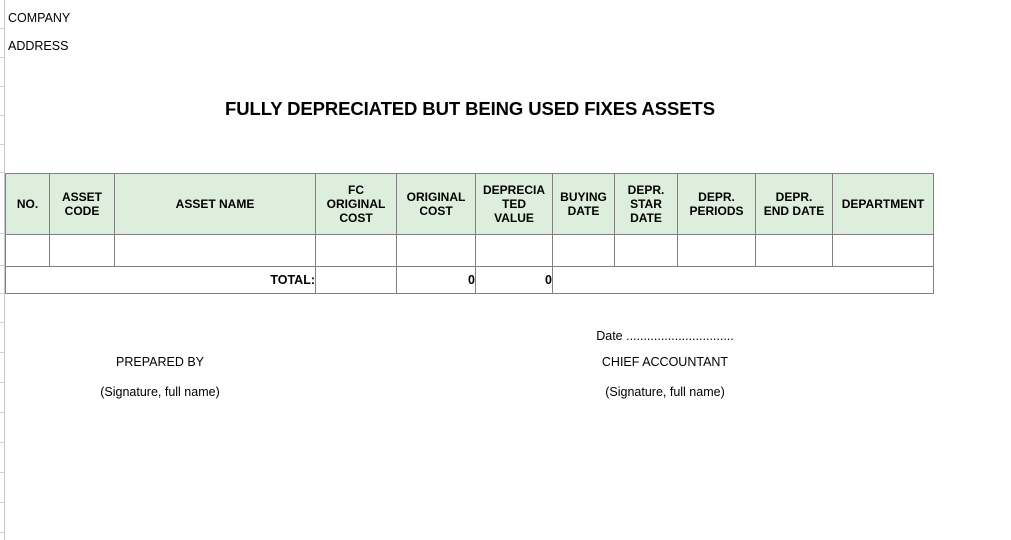  What do you see at coordinates (160, 336) in the screenshot?
I see `sig-left-spacer` at bounding box center [160, 336].